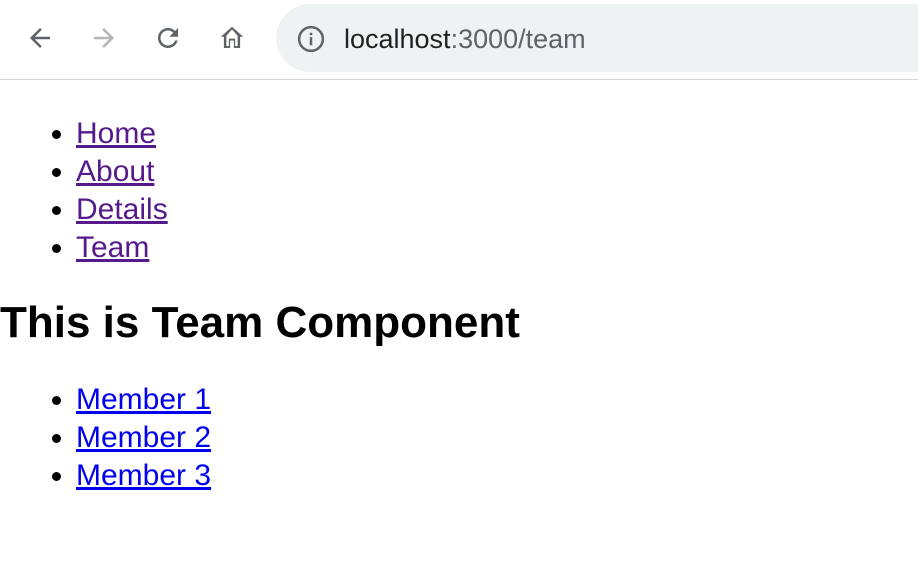  What do you see at coordinates (122, 209) in the screenshot?
I see `nav-link-details: Details` at bounding box center [122, 209].